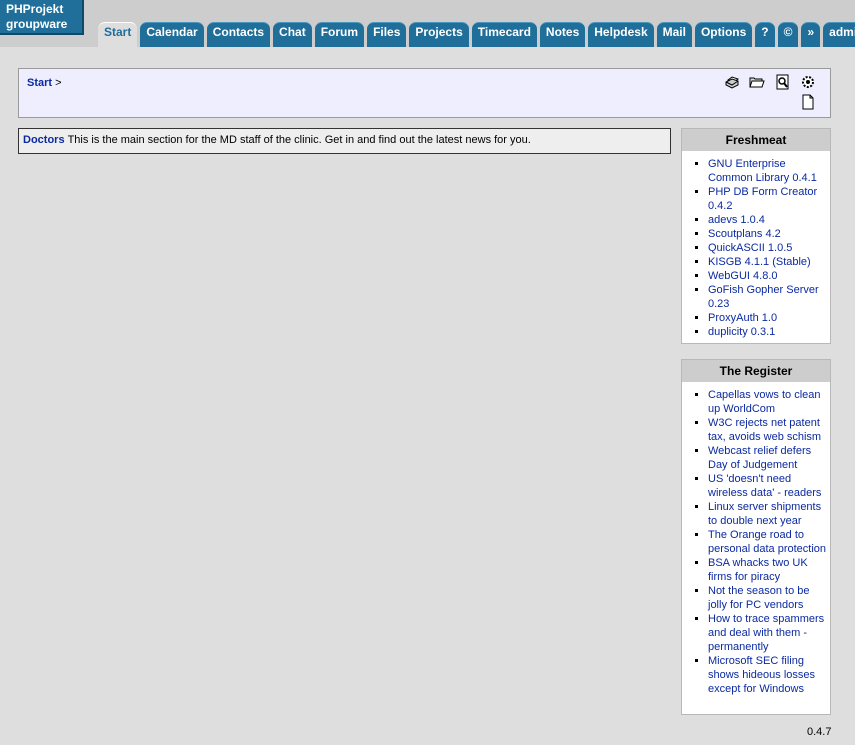 This screenshot has height=745, width=855. I want to click on news-link: GoFish Gopher Server 0.23, so click(763, 297).